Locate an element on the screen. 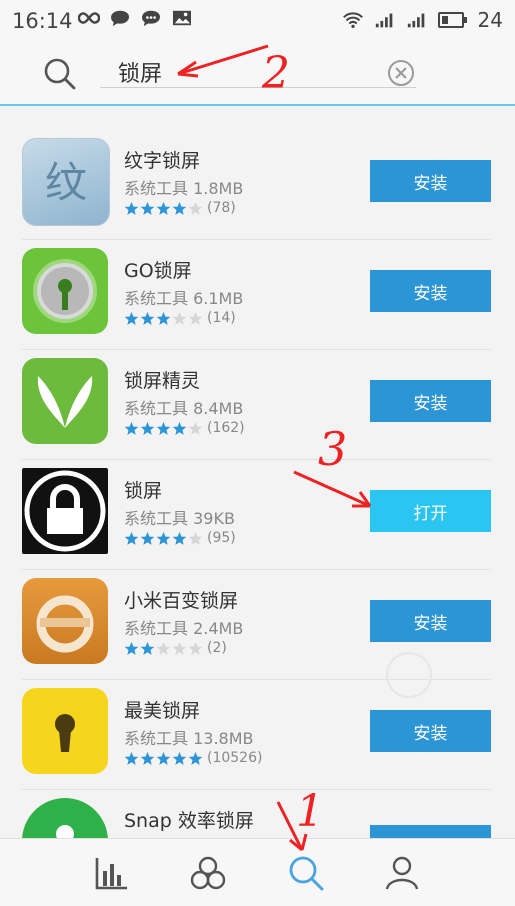  rank-chart-icon is located at coordinates (112, 873).